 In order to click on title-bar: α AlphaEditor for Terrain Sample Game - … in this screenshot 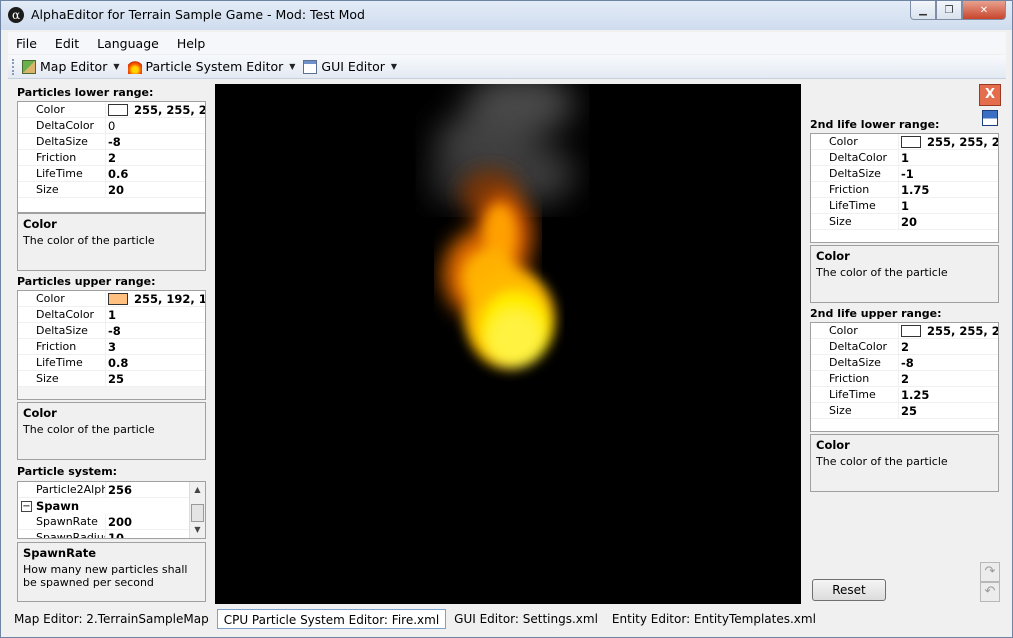, I will do `click(506, 15)`.